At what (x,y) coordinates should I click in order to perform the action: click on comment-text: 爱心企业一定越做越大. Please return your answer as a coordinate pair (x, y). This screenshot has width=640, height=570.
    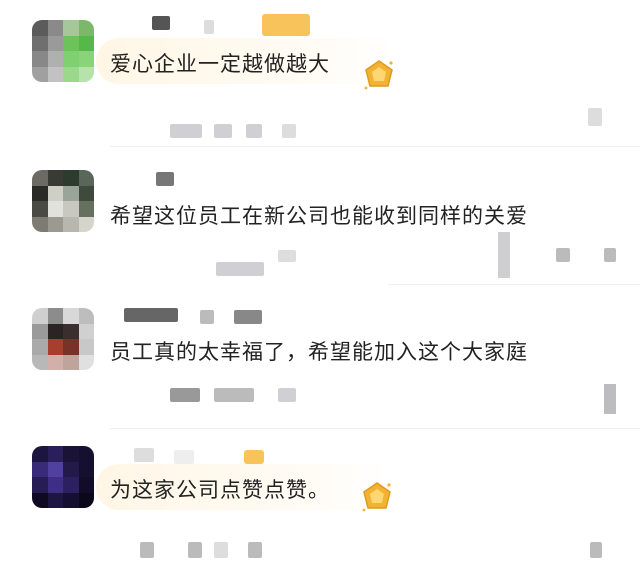
    Looking at the image, I should click on (220, 64).